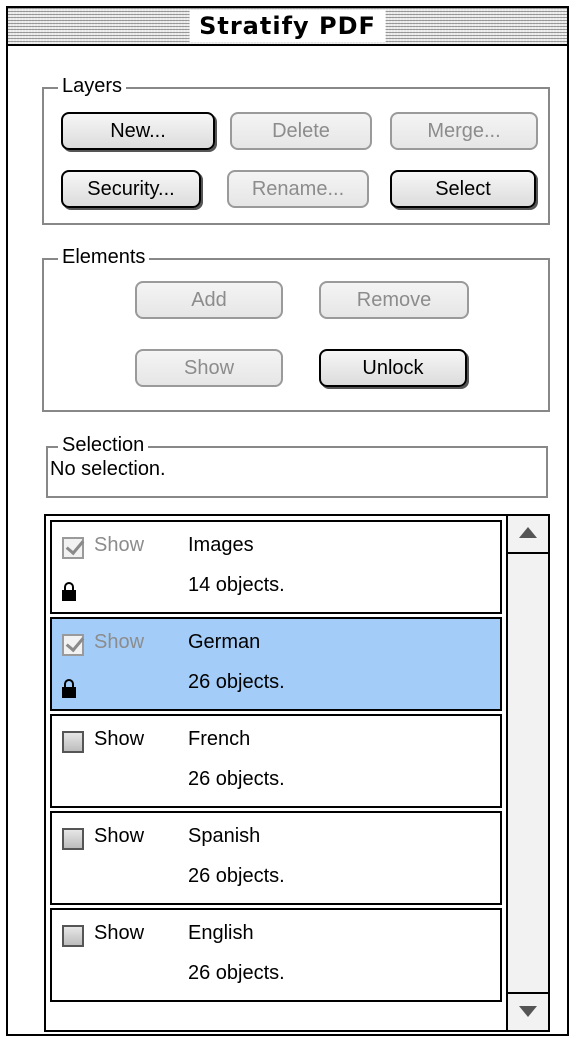 This screenshot has width=577, height=1042. Describe the element at coordinates (209, 300) in the screenshot. I see `add-element-button: Add` at that location.